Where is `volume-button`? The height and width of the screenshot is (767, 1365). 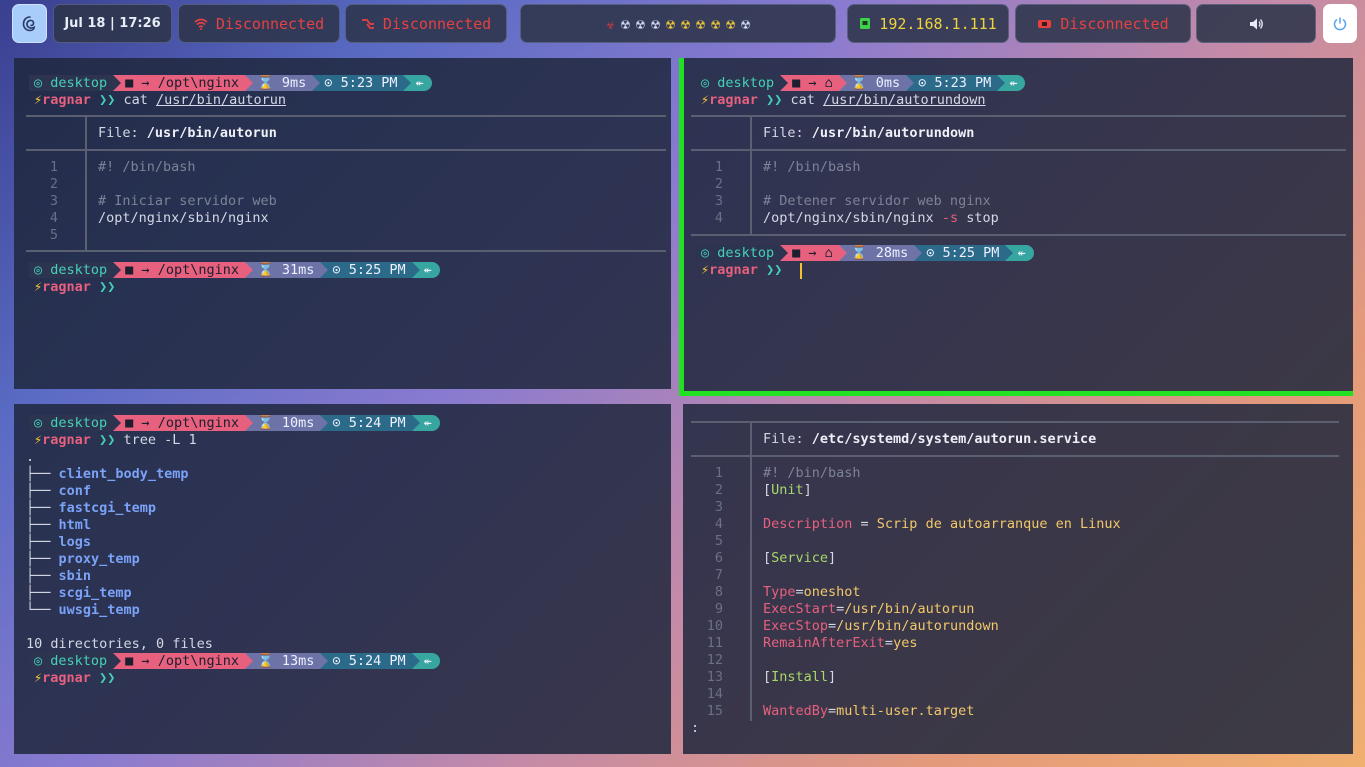 volume-button is located at coordinates (1256, 23).